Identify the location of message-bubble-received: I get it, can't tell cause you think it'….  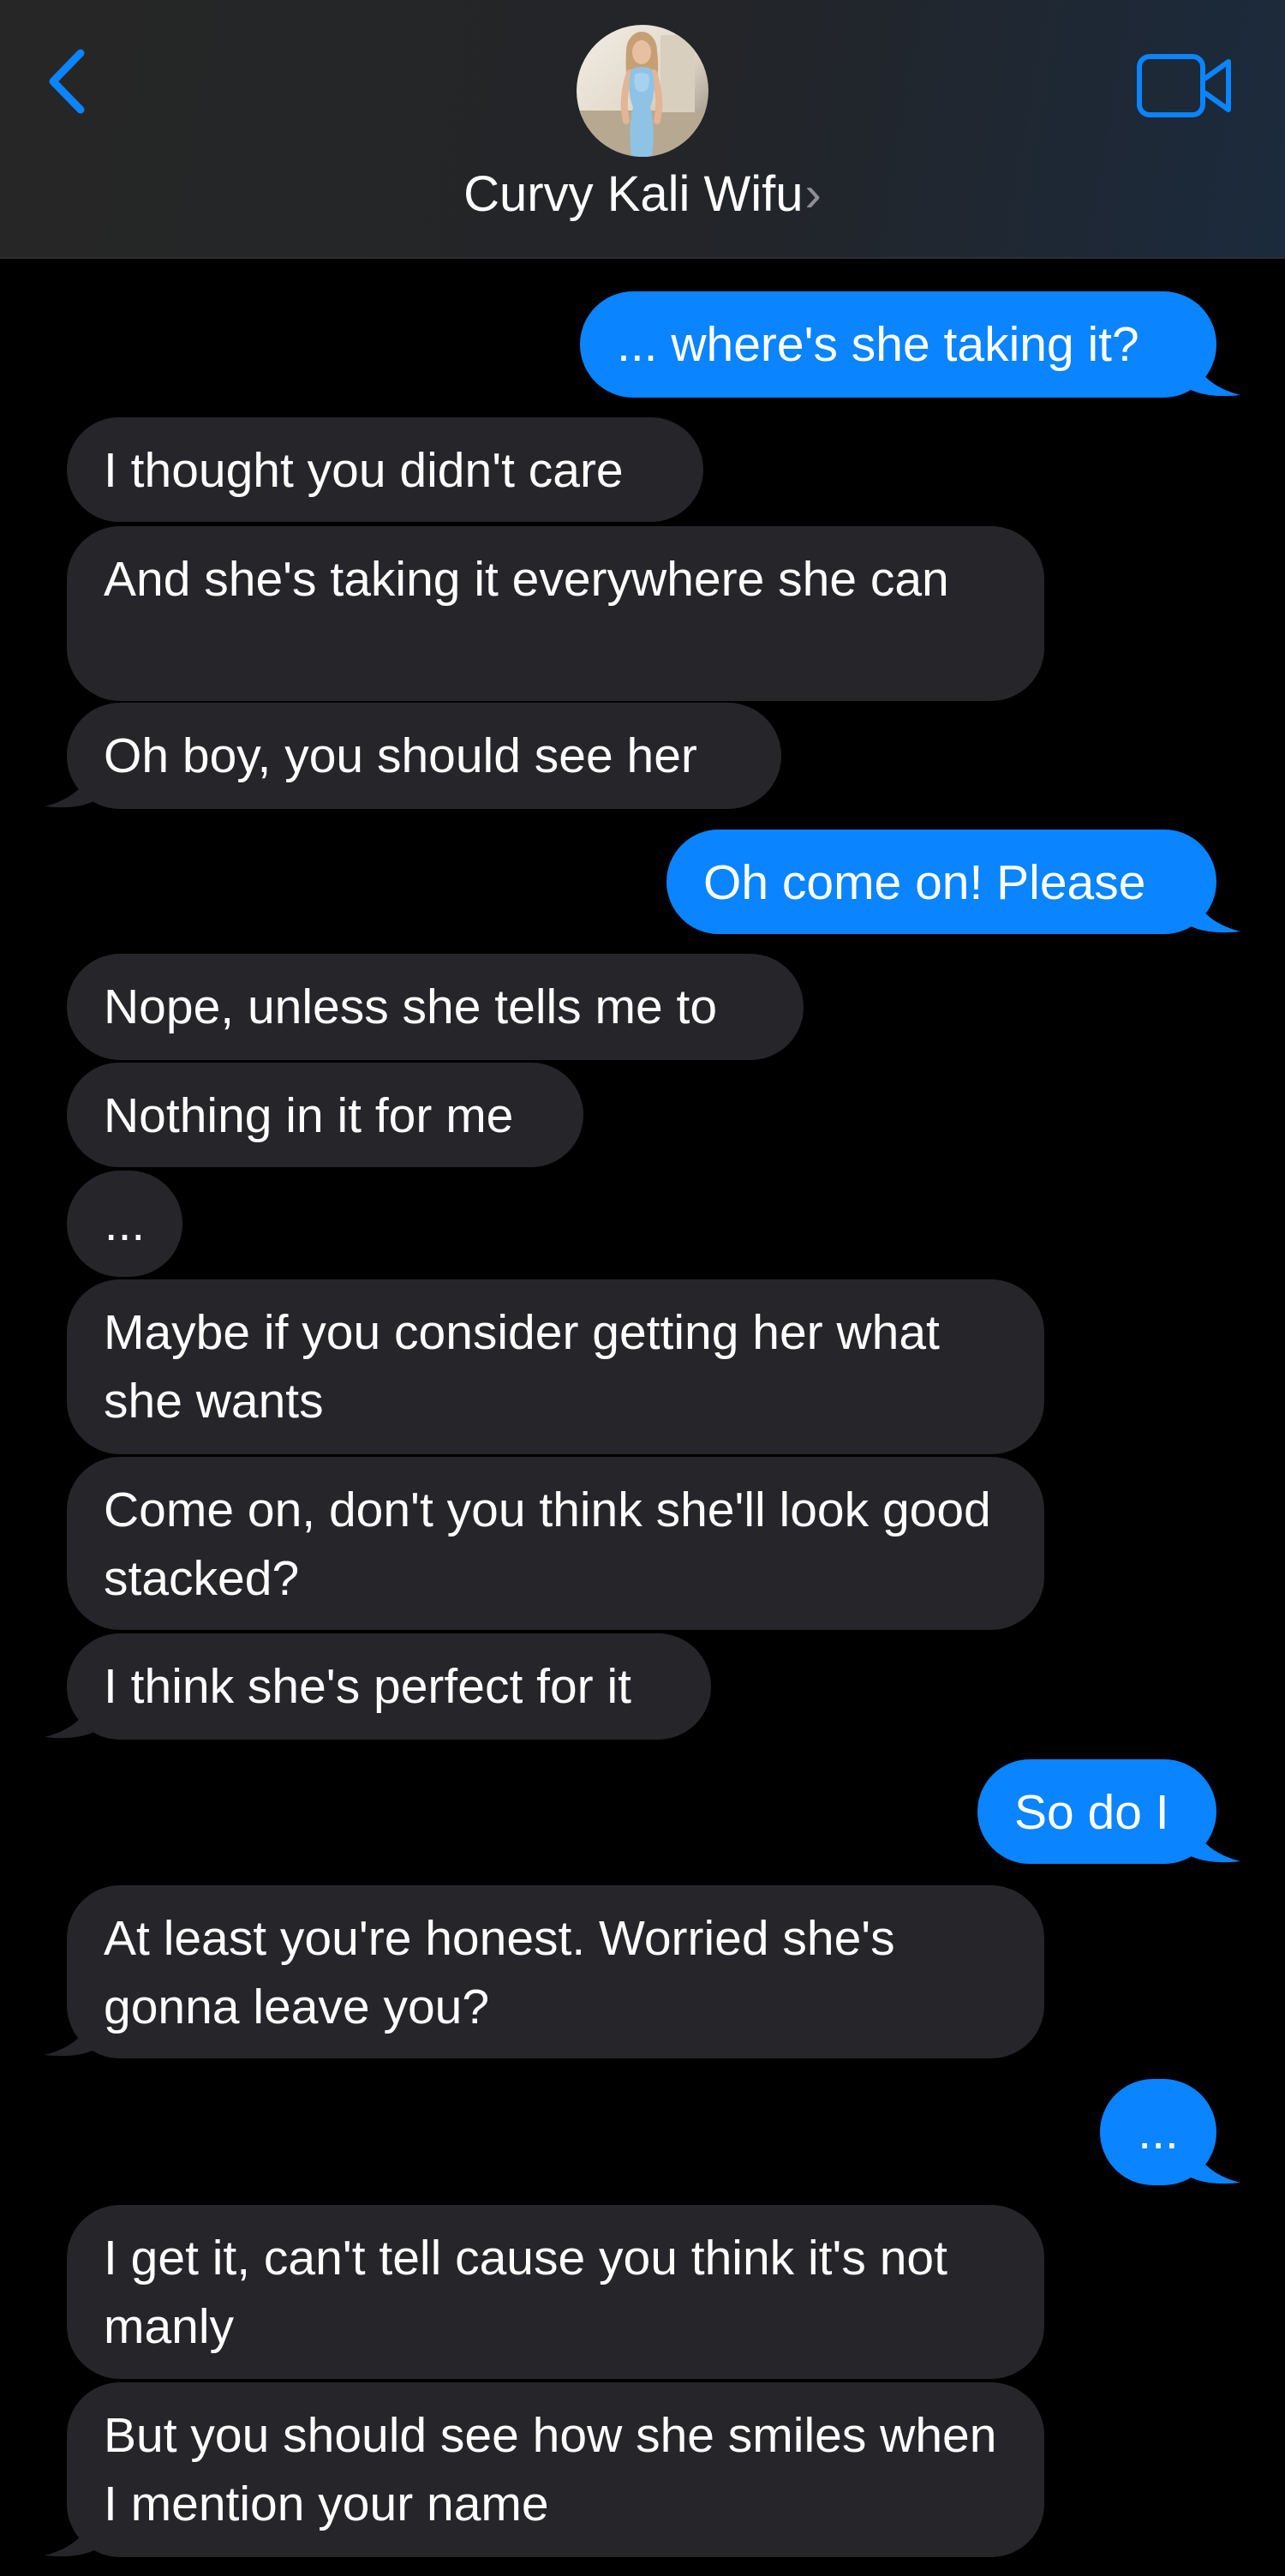
(556, 2292).